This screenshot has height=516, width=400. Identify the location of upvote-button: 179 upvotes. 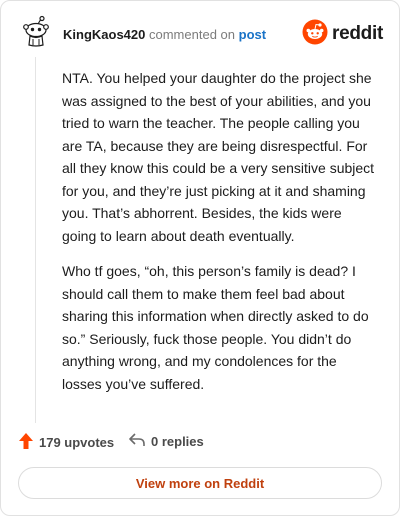
(66, 442).